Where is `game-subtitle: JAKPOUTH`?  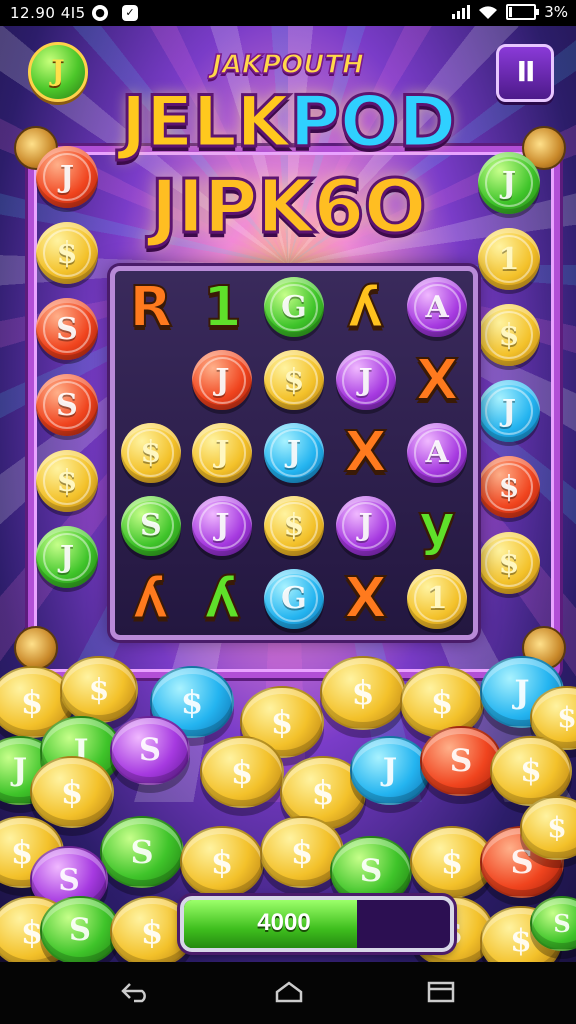
game-subtitle: JAKPOUTH is located at coordinates (287, 65).